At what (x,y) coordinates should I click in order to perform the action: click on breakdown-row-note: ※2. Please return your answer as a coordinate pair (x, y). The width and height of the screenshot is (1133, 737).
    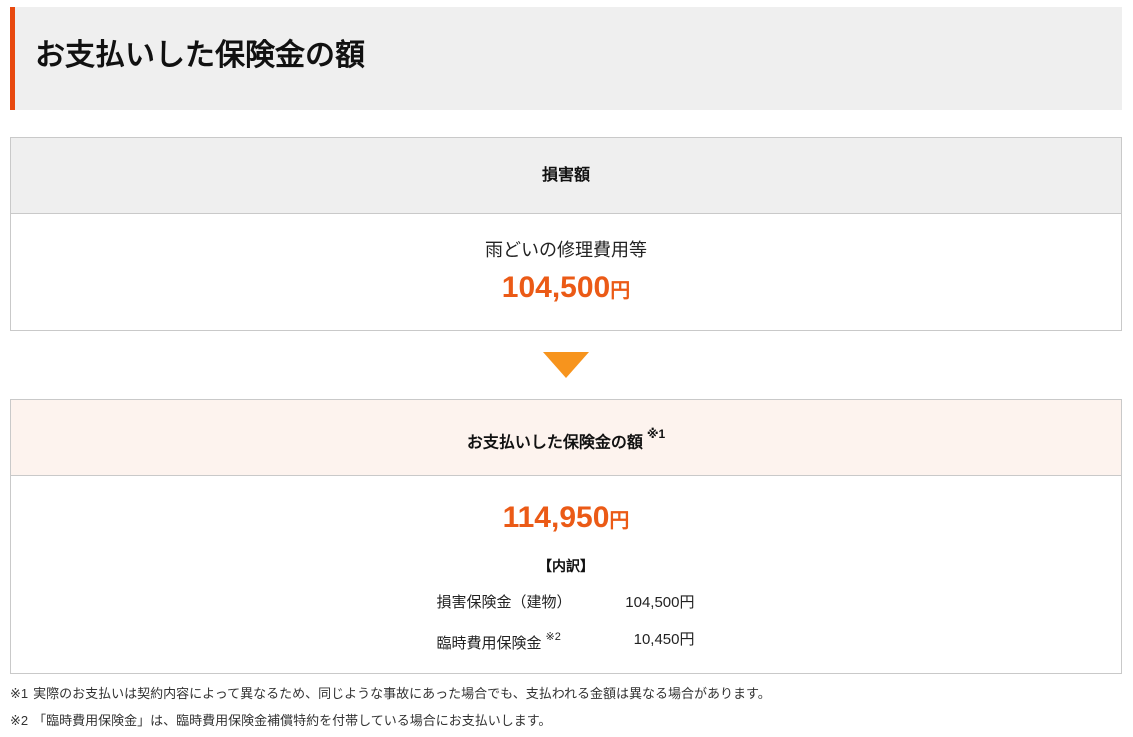
    Looking at the image, I should click on (553, 637).